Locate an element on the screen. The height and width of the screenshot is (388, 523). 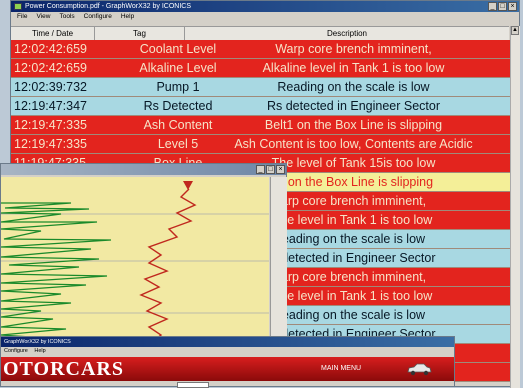
menu-file: File is located at coordinates (22, 16).